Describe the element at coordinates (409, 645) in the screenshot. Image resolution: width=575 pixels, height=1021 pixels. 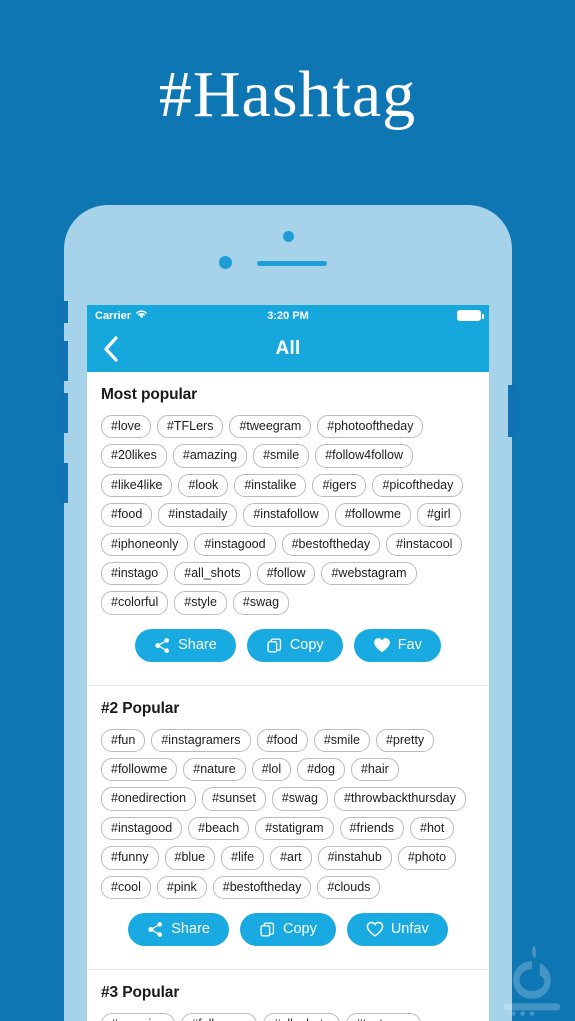
I see `fav-button-label: Fav` at that location.